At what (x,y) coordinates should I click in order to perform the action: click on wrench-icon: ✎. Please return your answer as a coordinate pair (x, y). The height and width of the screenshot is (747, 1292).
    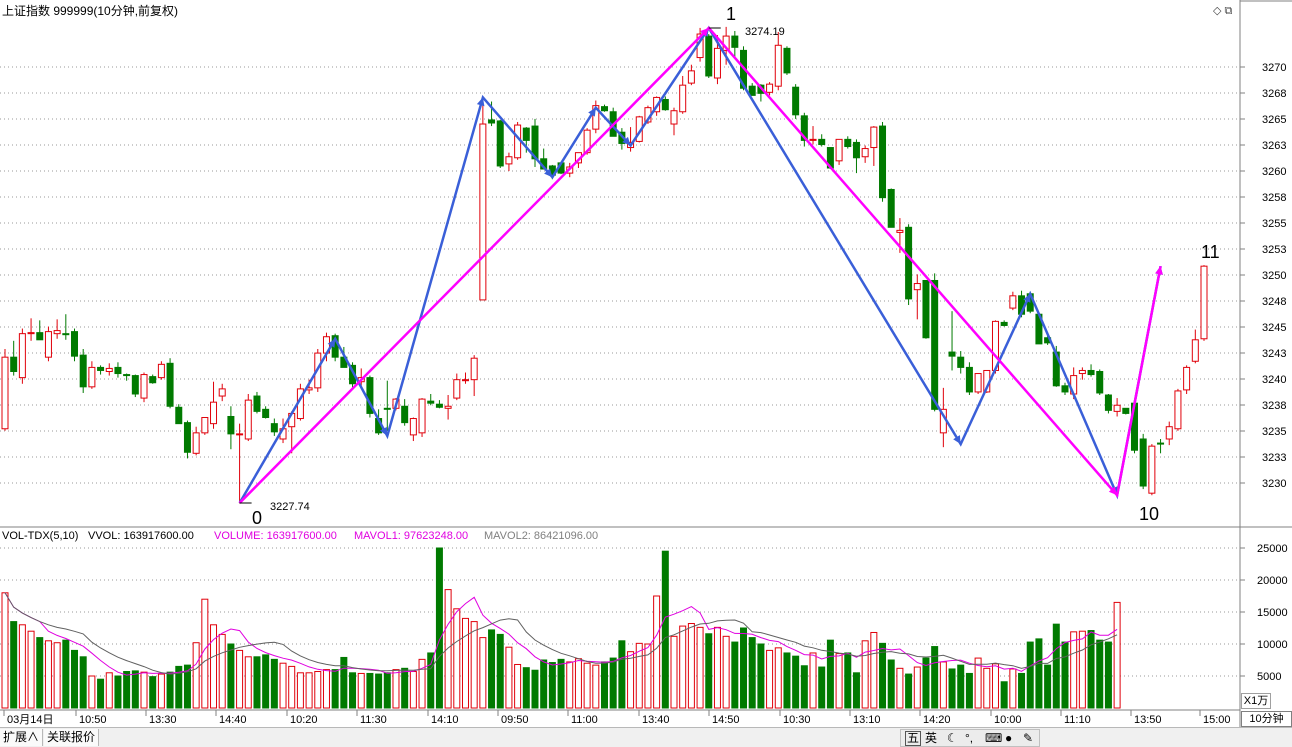
    Looking at the image, I should click on (1028, 738).